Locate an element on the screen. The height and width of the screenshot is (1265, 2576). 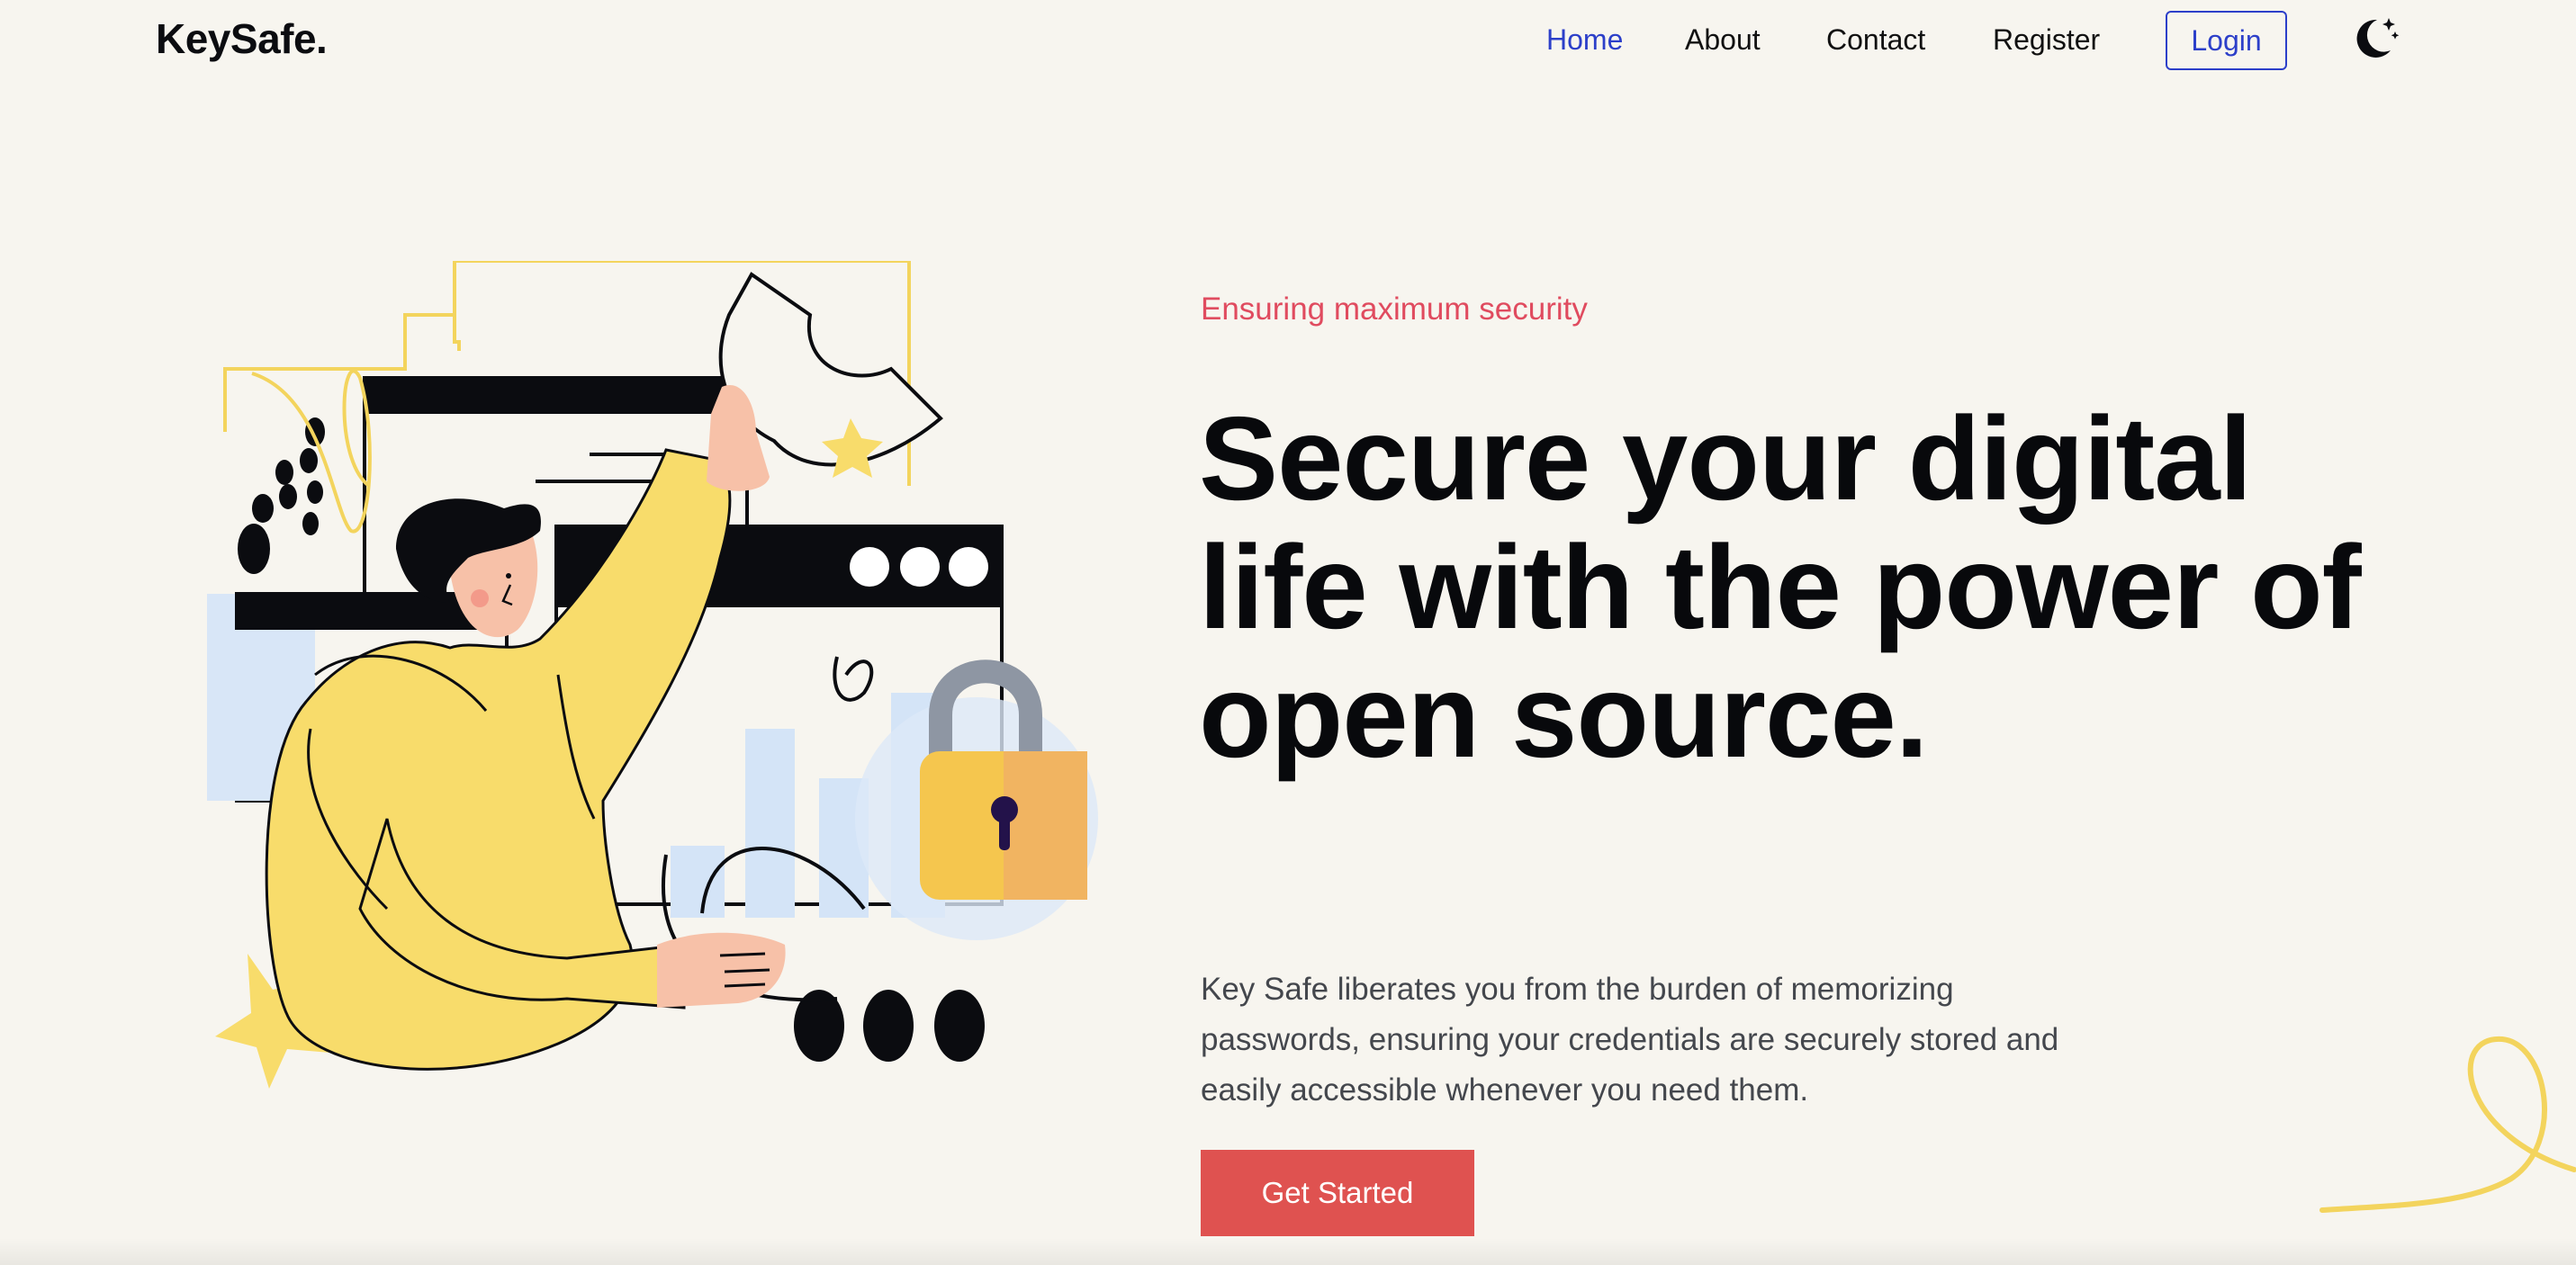
nav-link-home: Home is located at coordinates (1584, 39).